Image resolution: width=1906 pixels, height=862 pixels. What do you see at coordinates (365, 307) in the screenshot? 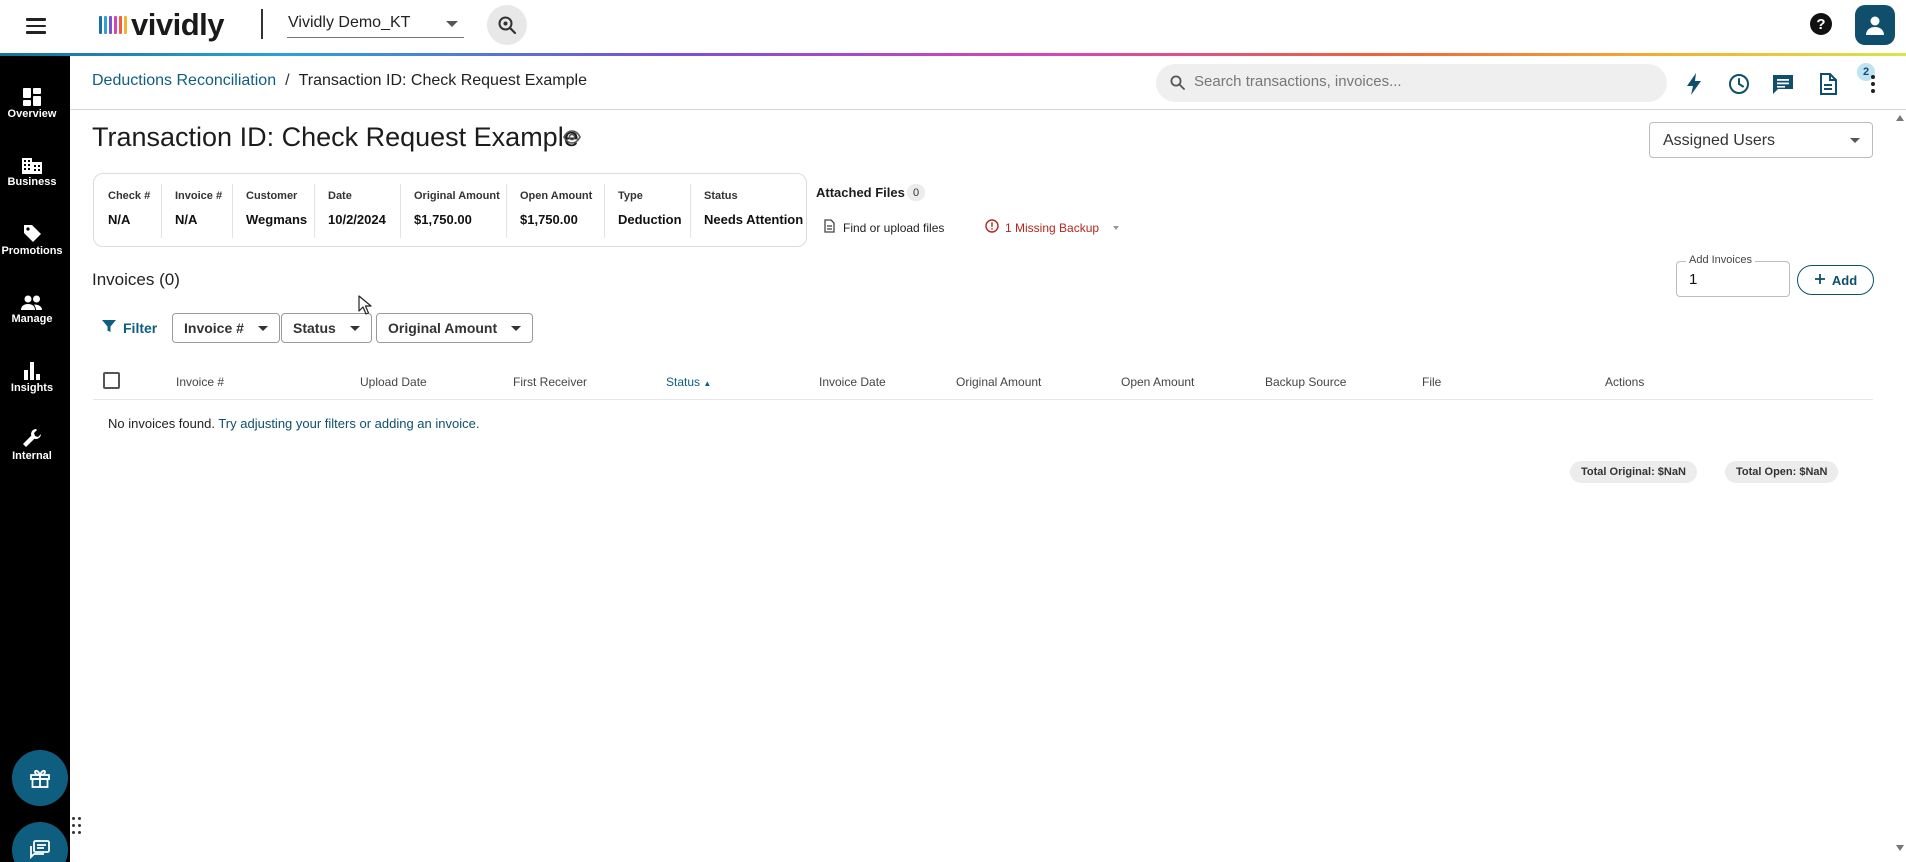
I see `mouse-cursor-icon` at bounding box center [365, 307].